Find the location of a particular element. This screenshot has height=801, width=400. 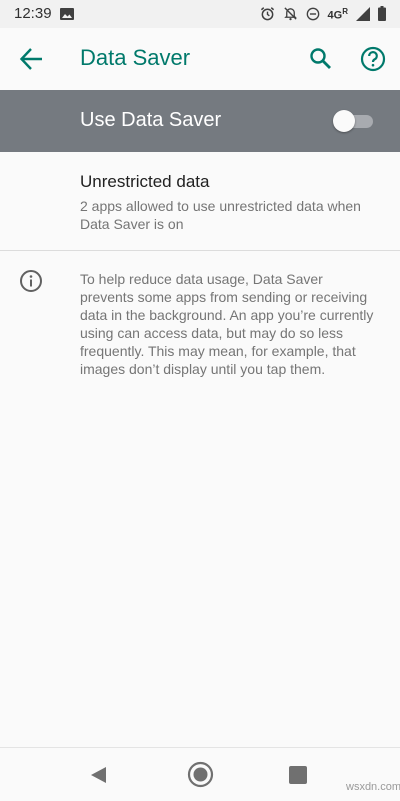

use-data-saver-switch-bar: Use Data Saver is located at coordinates (200, 121).